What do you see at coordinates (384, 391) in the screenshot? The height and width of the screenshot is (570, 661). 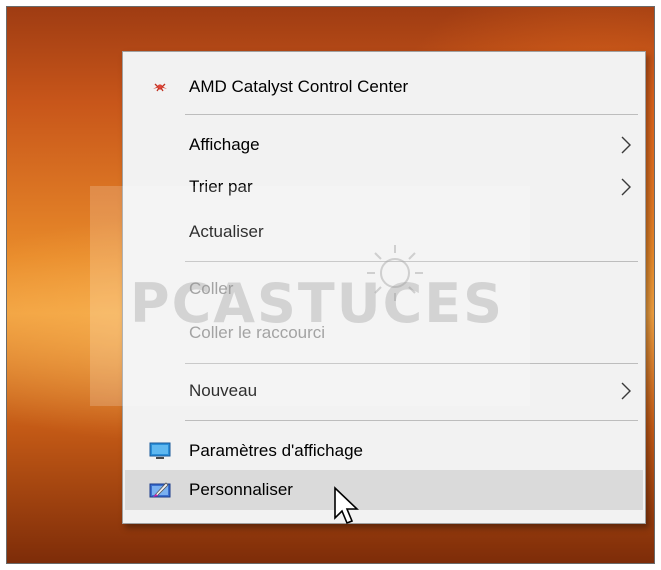 I see `menu-item-nouveau: Nouveau` at bounding box center [384, 391].